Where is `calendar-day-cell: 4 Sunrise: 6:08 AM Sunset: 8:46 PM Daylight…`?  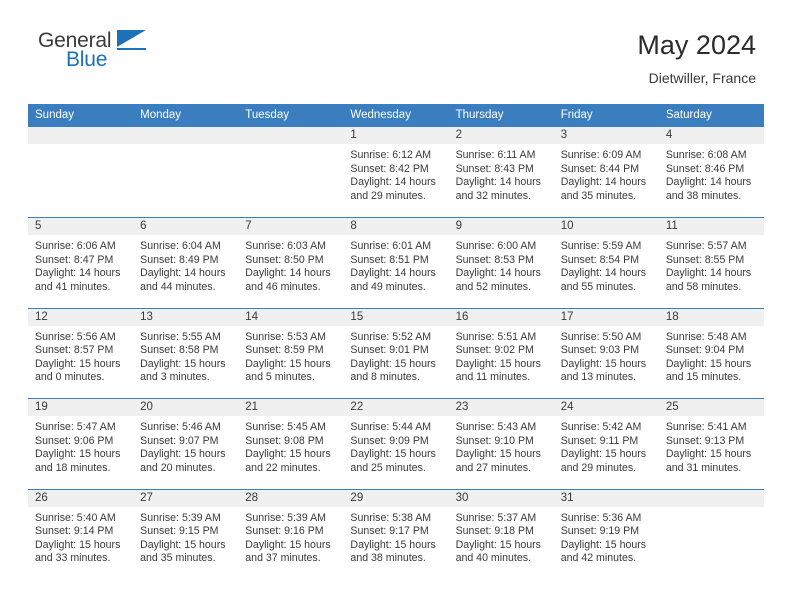 calendar-day-cell: 4 Sunrise: 6:08 AM Sunset: 8:46 PM Daylight… is located at coordinates (711, 172).